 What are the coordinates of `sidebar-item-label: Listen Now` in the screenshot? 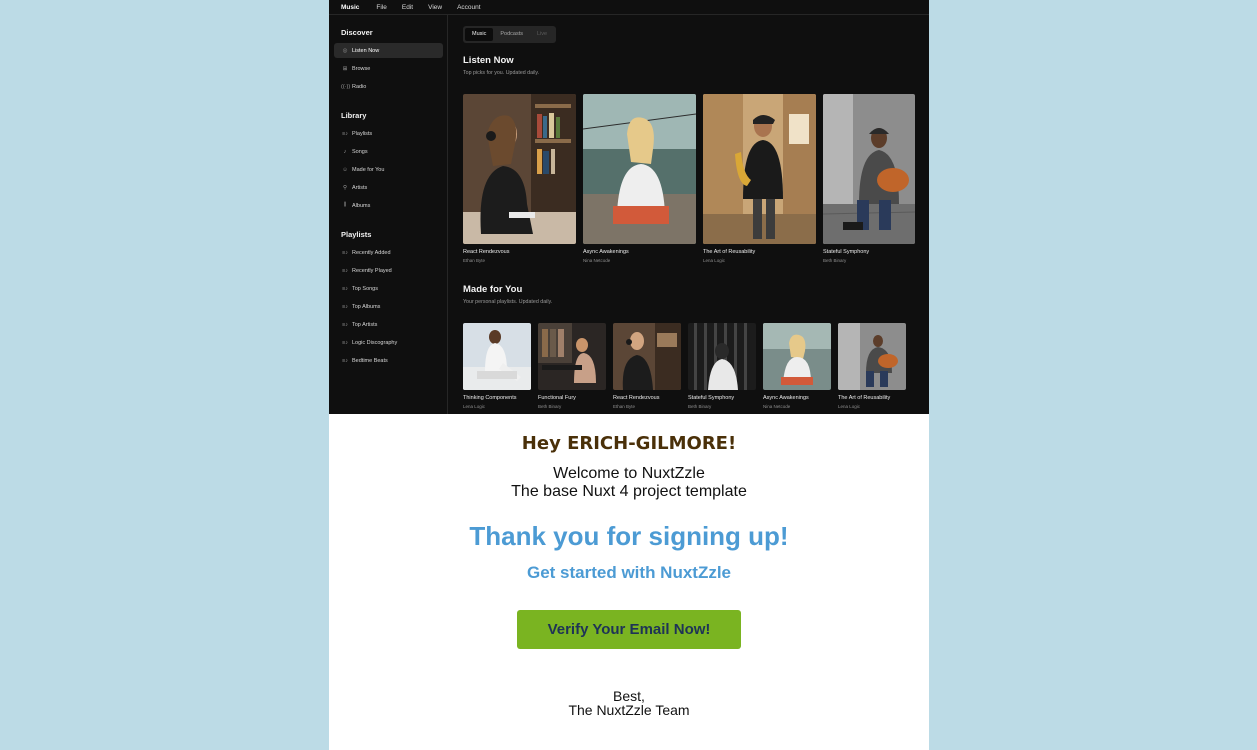 It's located at (366, 50).